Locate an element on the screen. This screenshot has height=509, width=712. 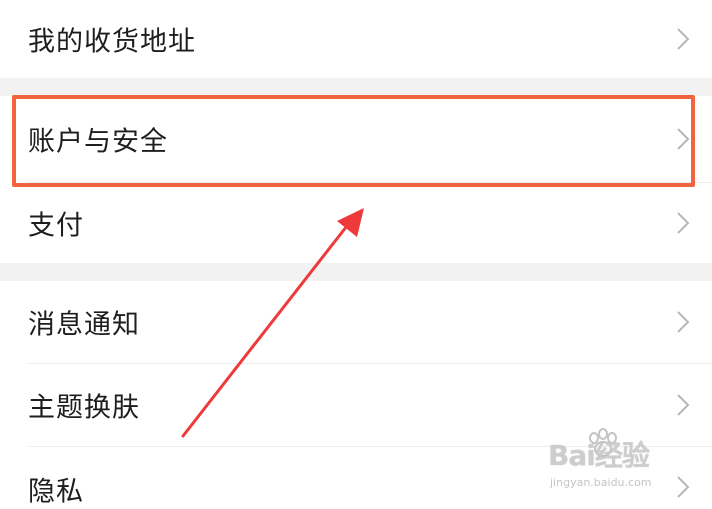
menu-item-label: 消息通知 is located at coordinates (84, 325).